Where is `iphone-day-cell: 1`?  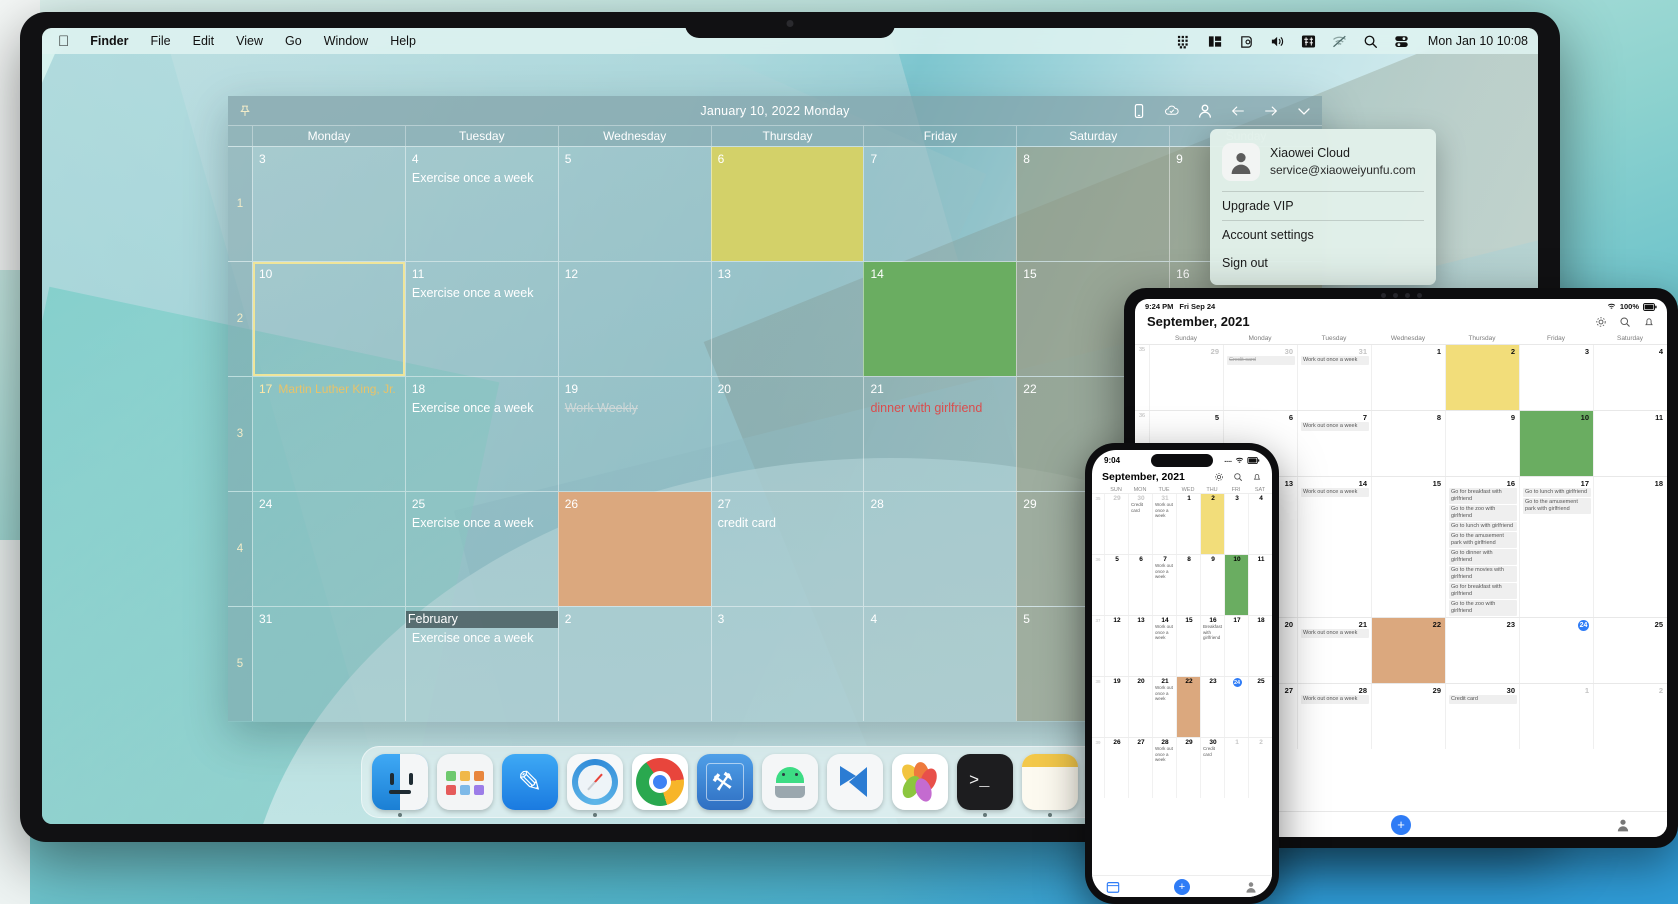 iphone-day-cell: 1 is located at coordinates (1188, 524).